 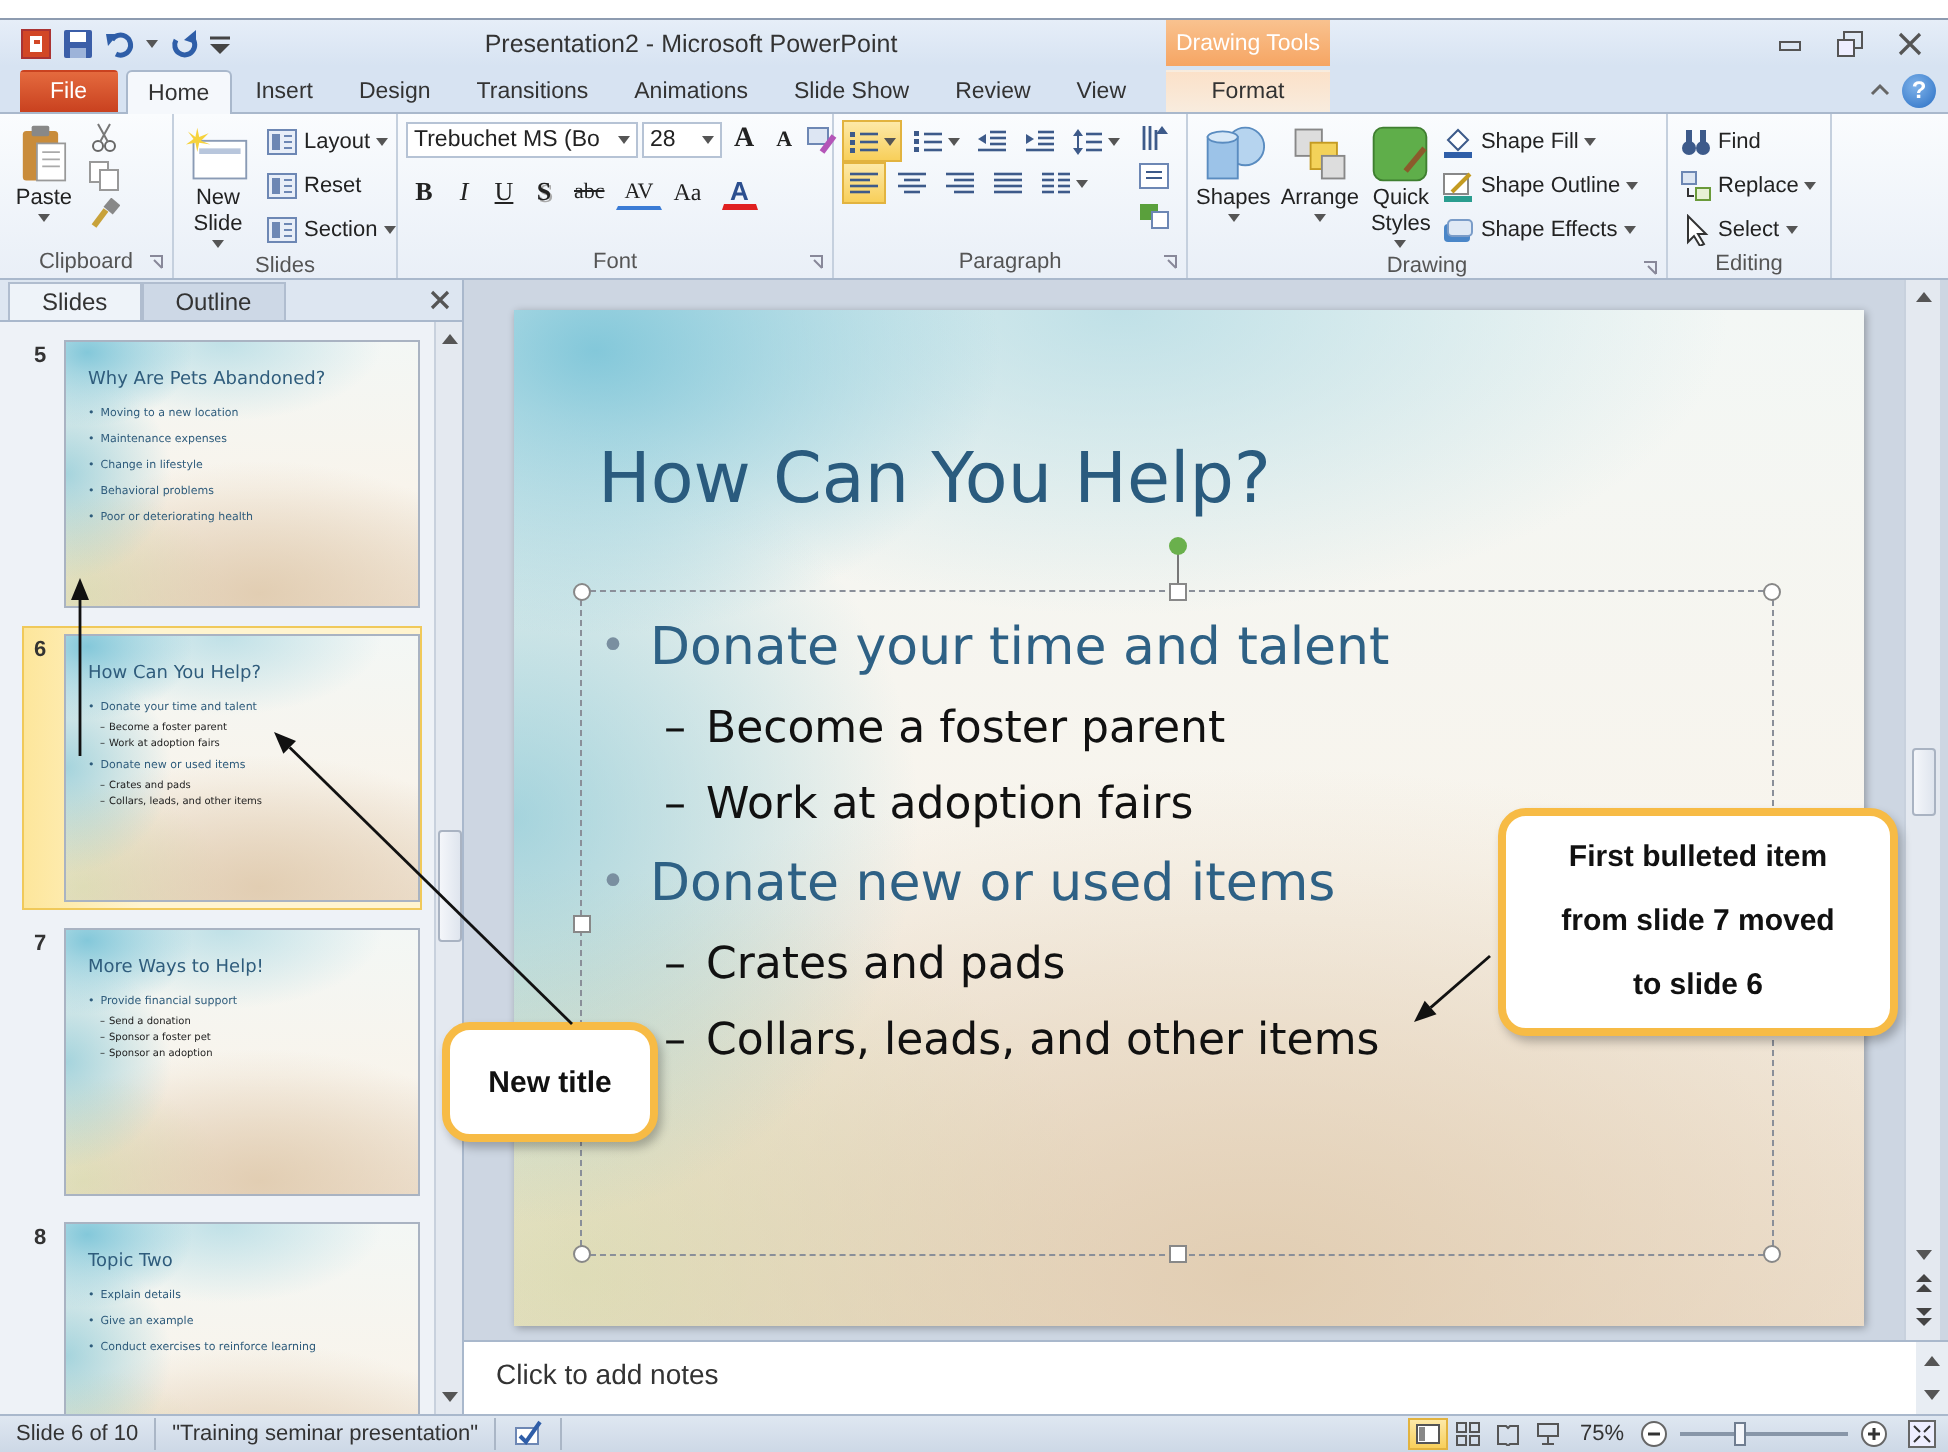 I want to click on bullets-button, so click(x=872, y=141).